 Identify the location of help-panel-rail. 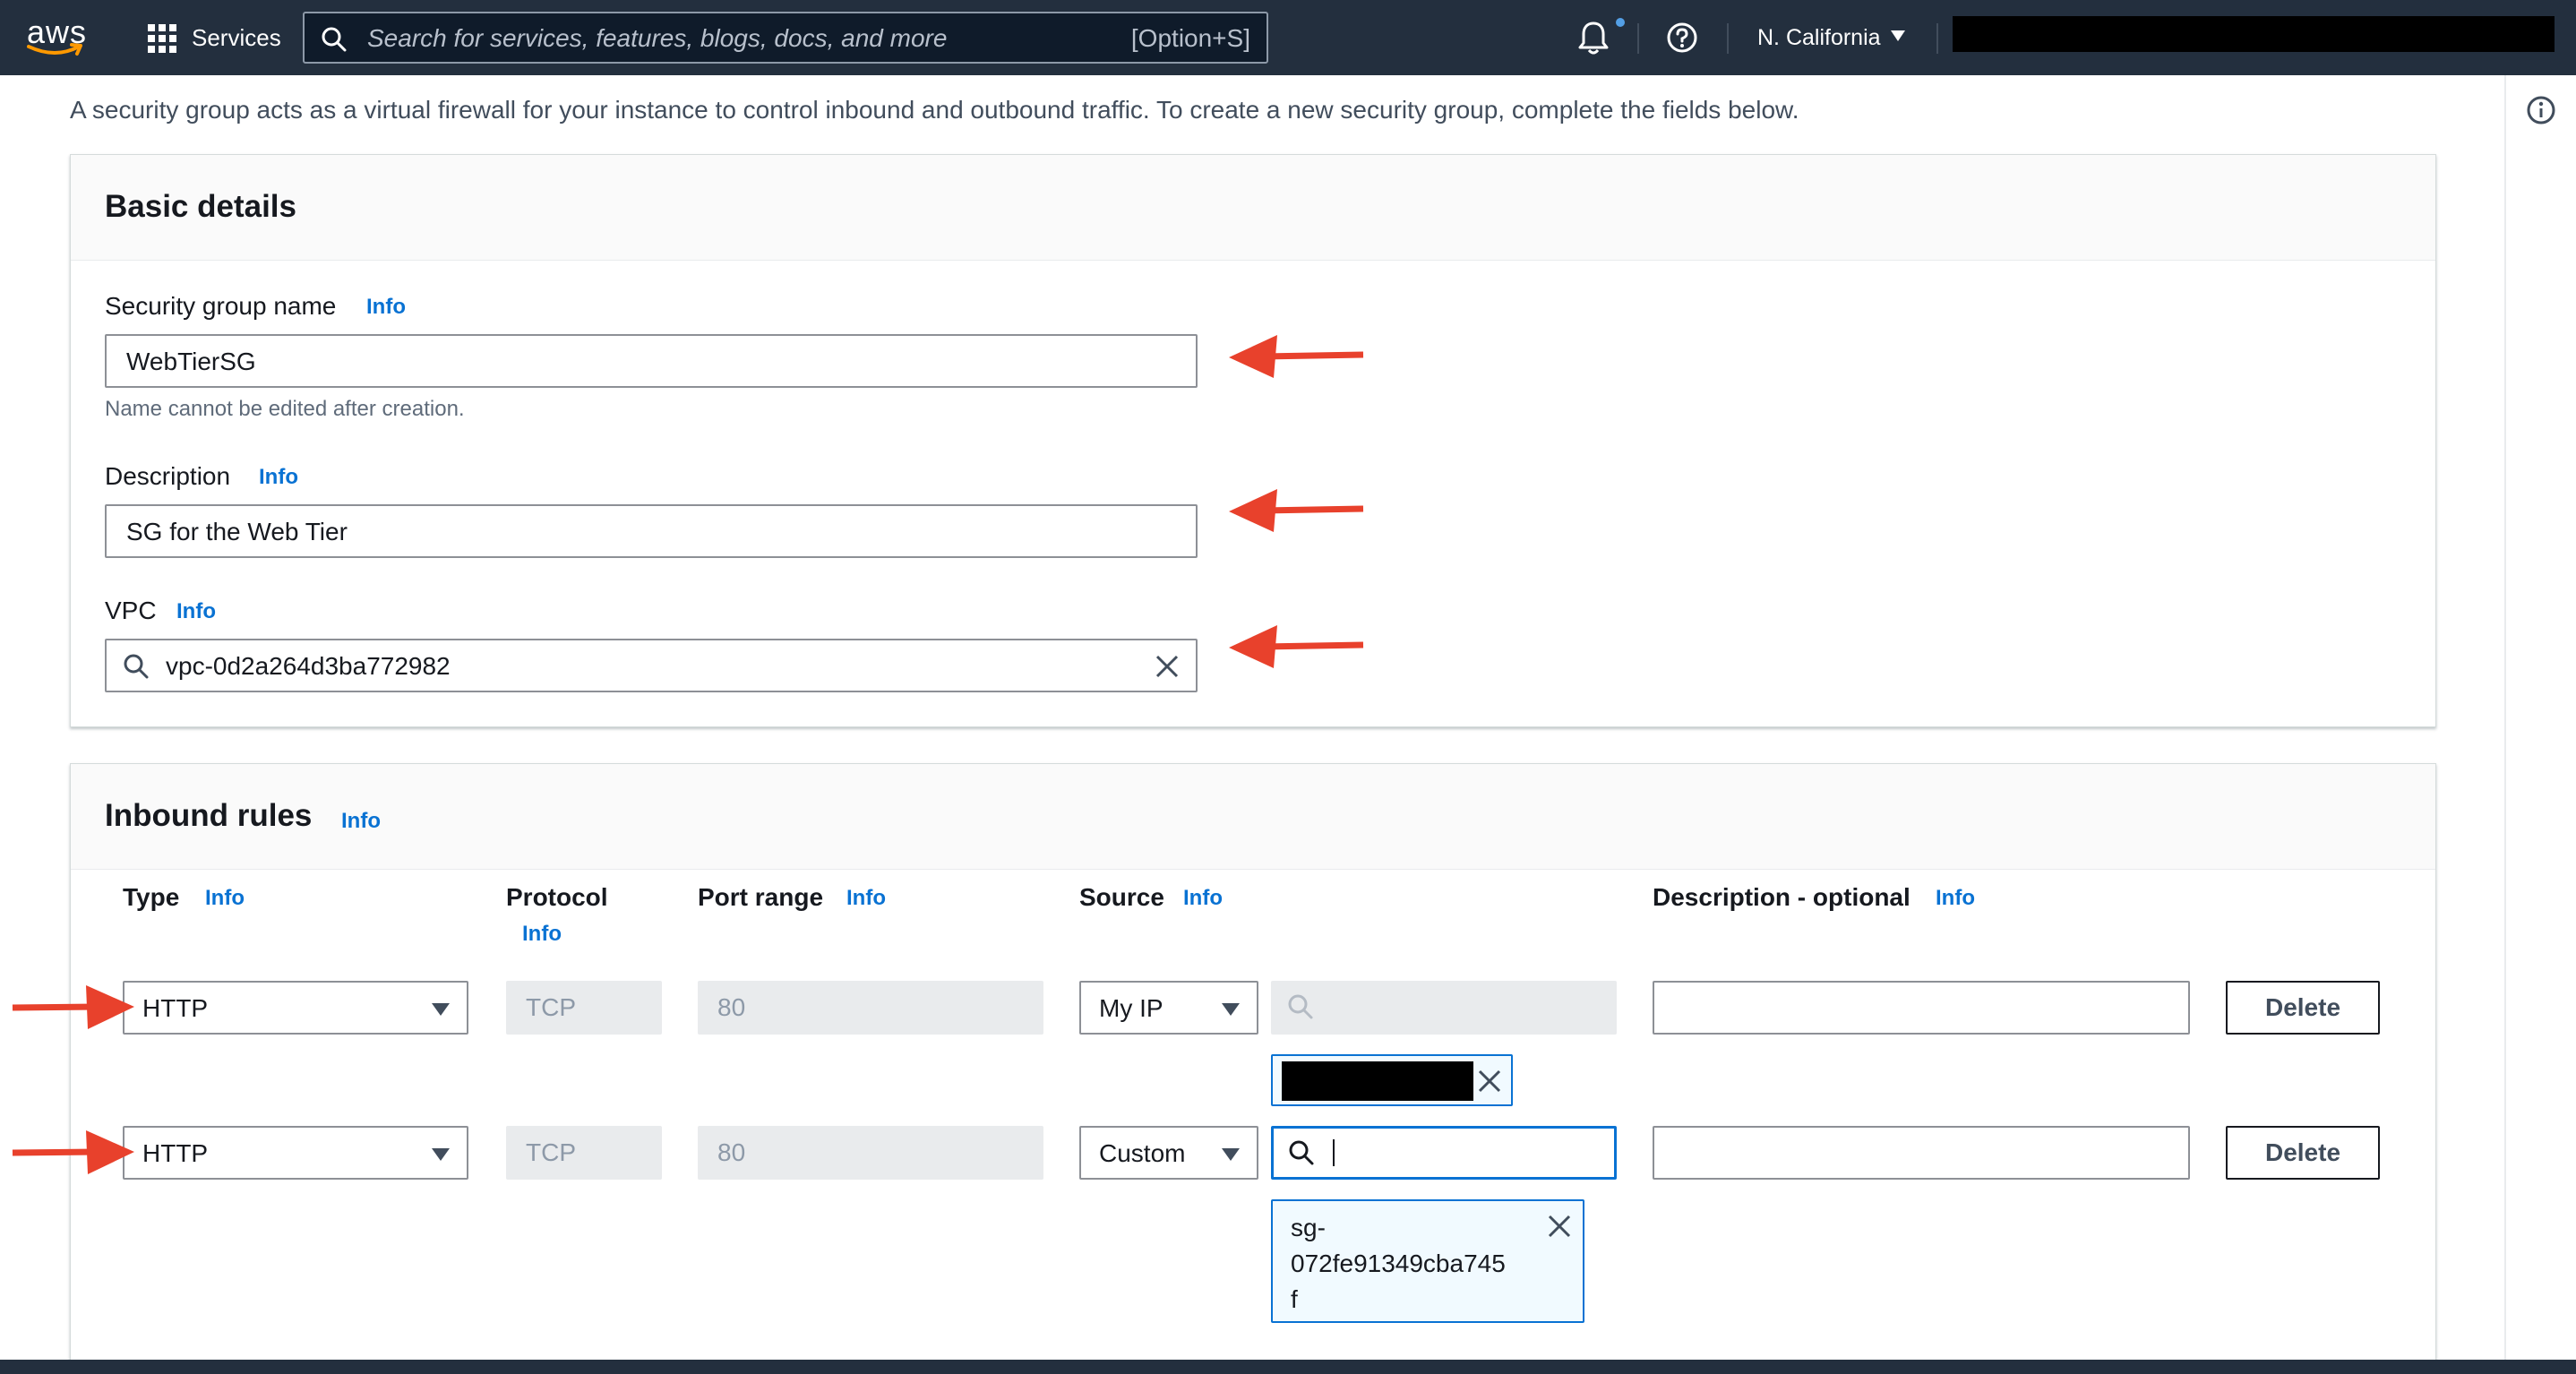
(2540, 717).